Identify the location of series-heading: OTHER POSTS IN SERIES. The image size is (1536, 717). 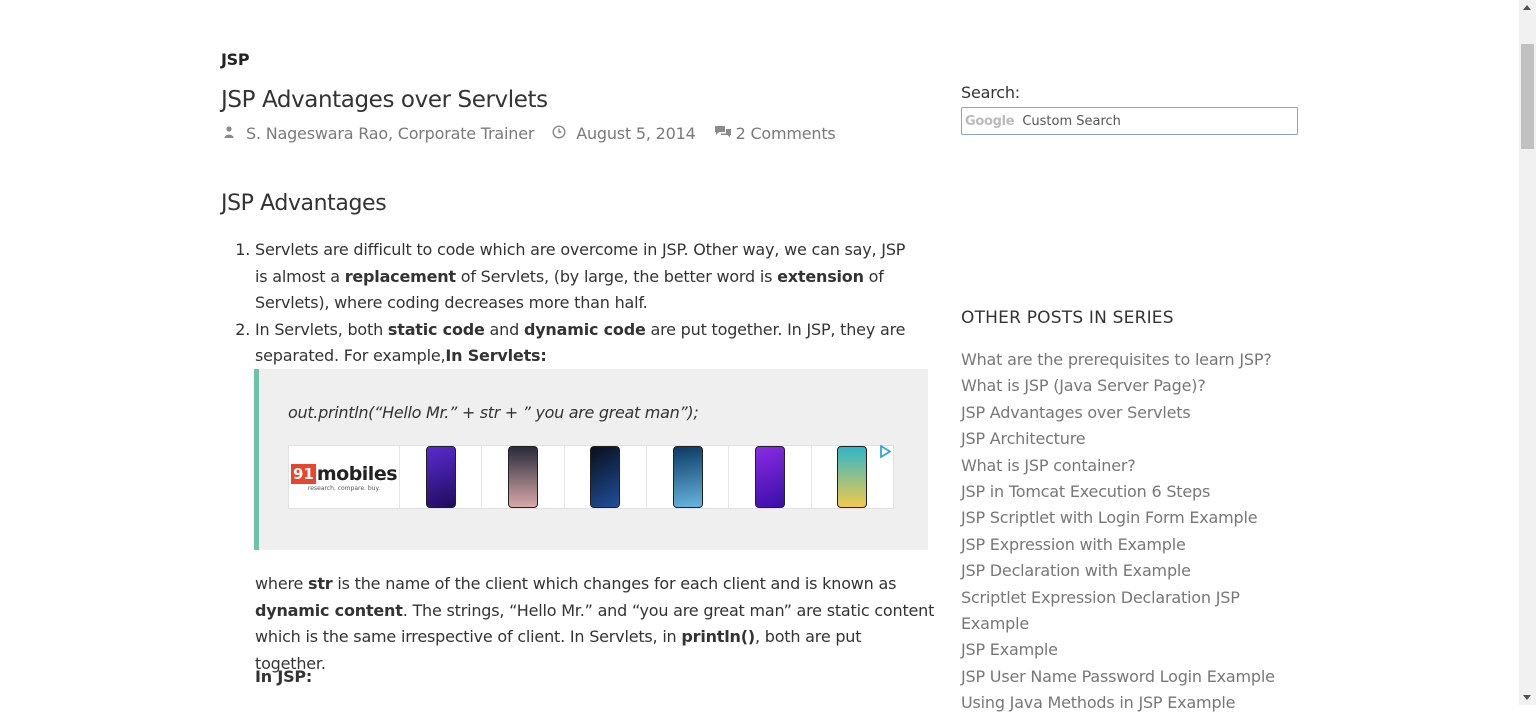
(1067, 318).